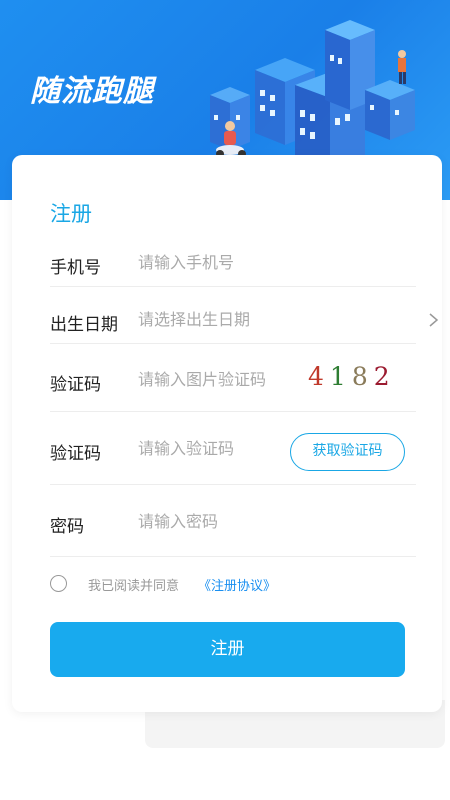 The width and height of the screenshot is (450, 800). Describe the element at coordinates (75, 268) in the screenshot. I see `phone-label: 手机号` at that location.